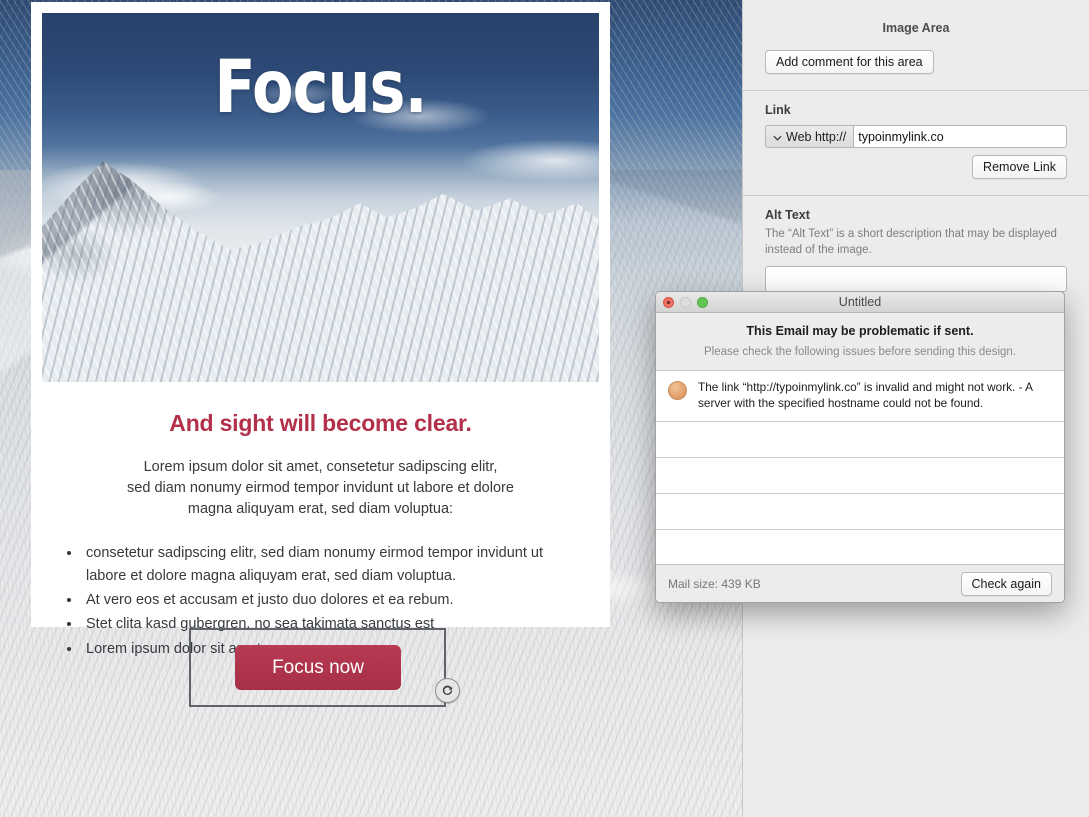 The height and width of the screenshot is (817, 1089). What do you see at coordinates (916, 28) in the screenshot?
I see `inspector-title: Image Area` at bounding box center [916, 28].